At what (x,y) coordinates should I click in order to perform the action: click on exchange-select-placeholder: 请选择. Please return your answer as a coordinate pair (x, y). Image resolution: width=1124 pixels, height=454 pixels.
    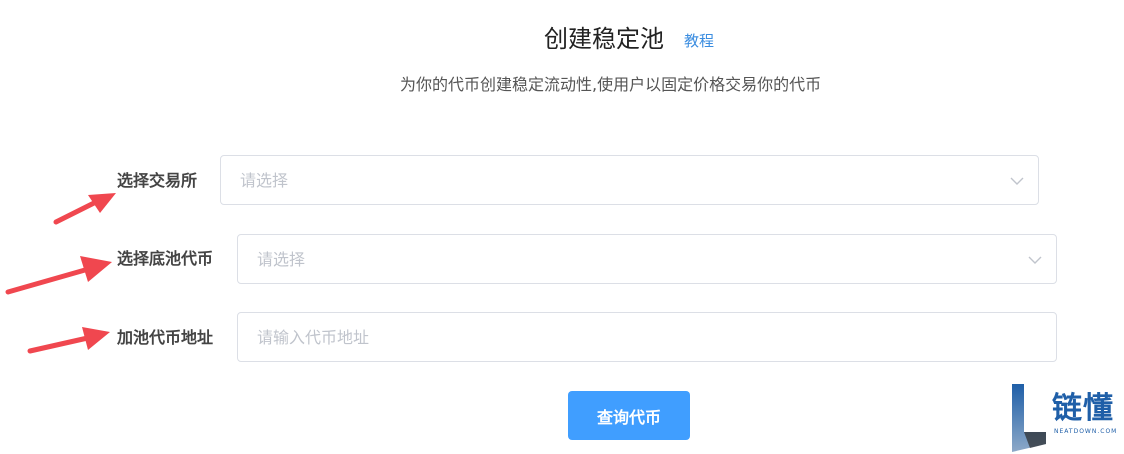
    Looking at the image, I should click on (264, 180).